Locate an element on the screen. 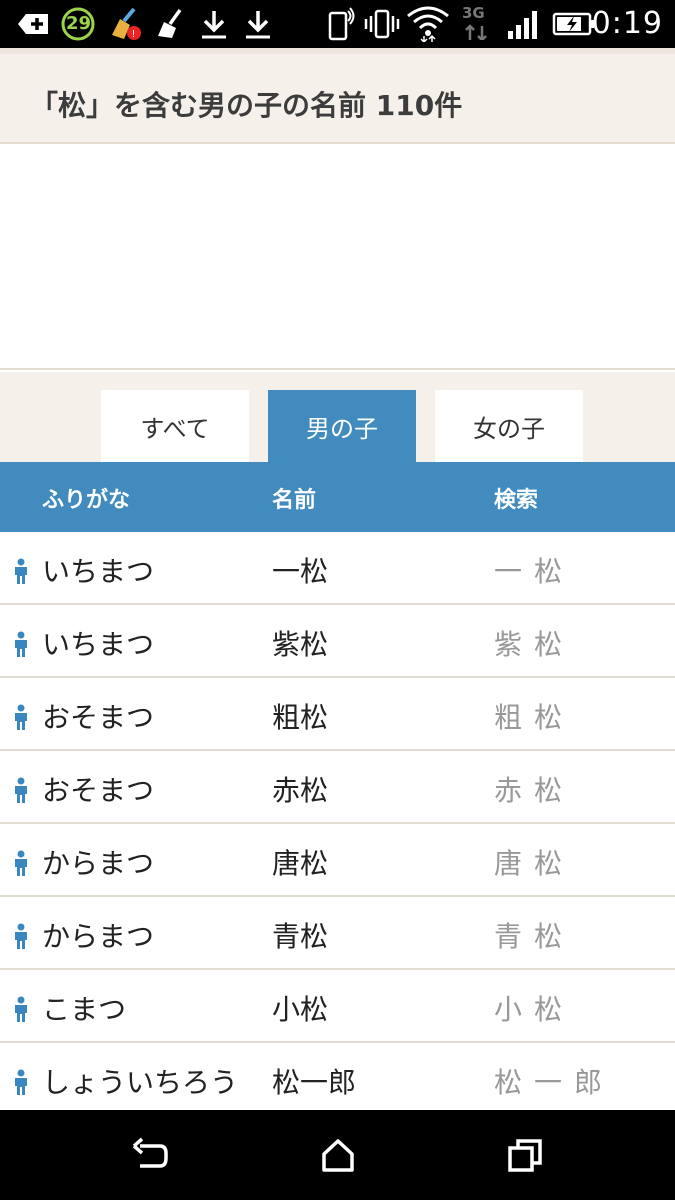 This screenshot has width=675, height=1200. name-cell: 粗松 is located at coordinates (300, 717).